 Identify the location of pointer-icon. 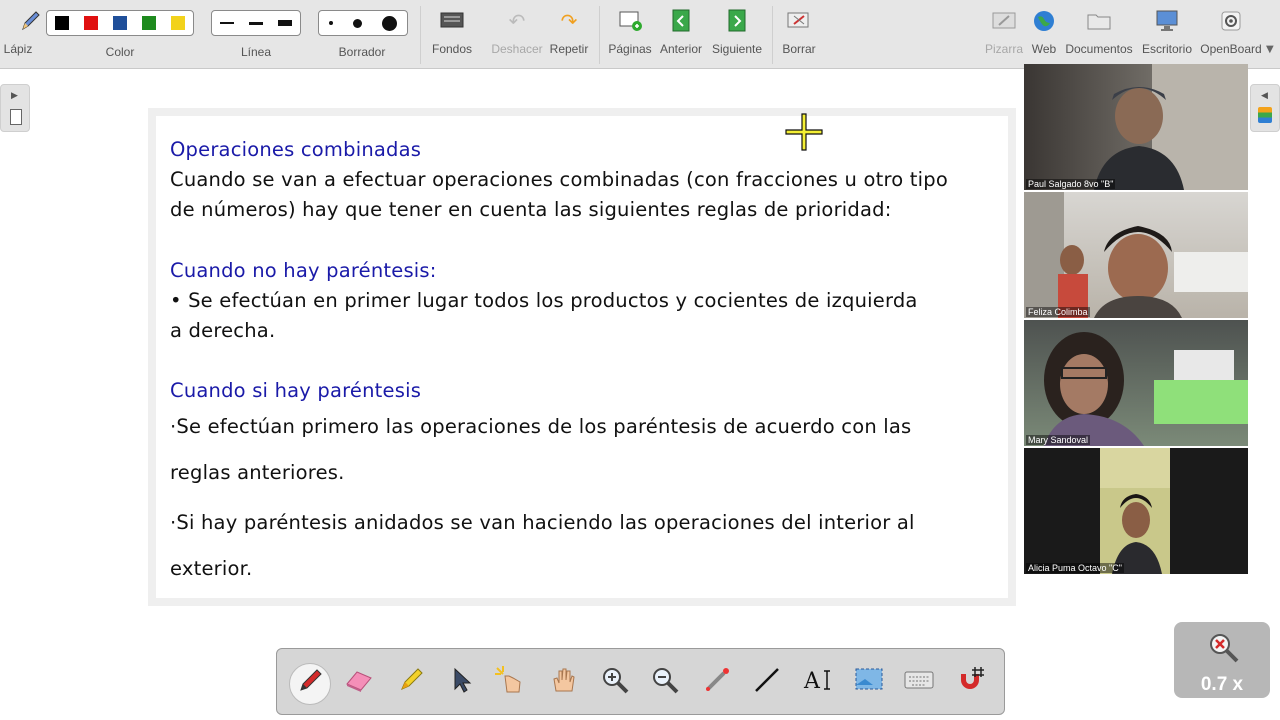
(461, 683).